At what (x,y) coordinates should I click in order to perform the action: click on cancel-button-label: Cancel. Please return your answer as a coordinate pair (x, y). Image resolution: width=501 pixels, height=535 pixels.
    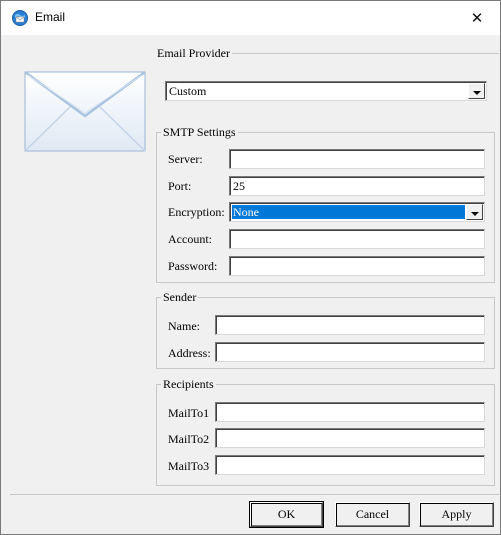
    Looking at the image, I should click on (372, 514).